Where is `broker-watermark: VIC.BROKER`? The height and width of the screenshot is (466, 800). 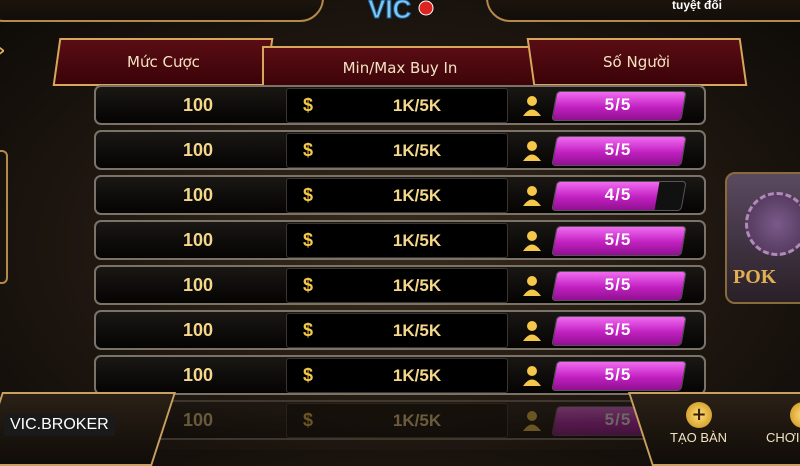
broker-watermark: VIC.BROKER is located at coordinates (59, 425).